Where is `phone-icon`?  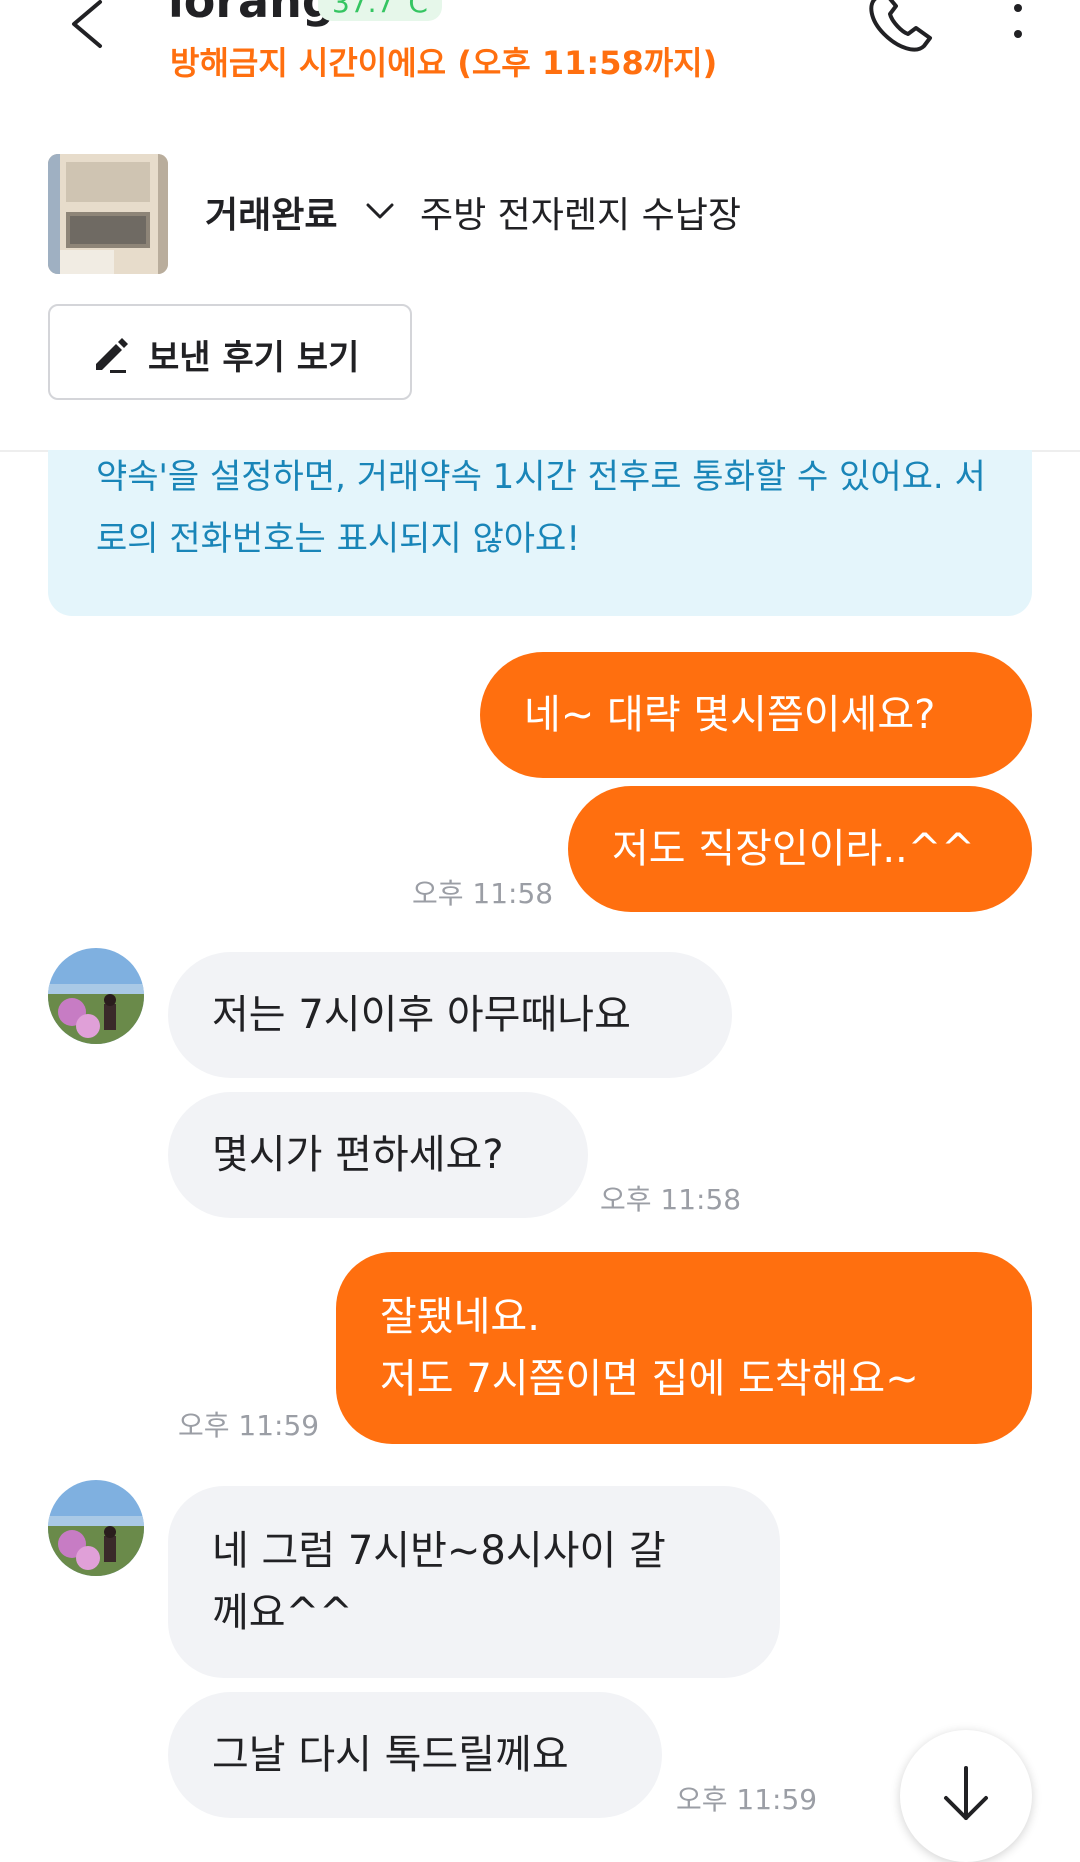 phone-icon is located at coordinates (901, 28).